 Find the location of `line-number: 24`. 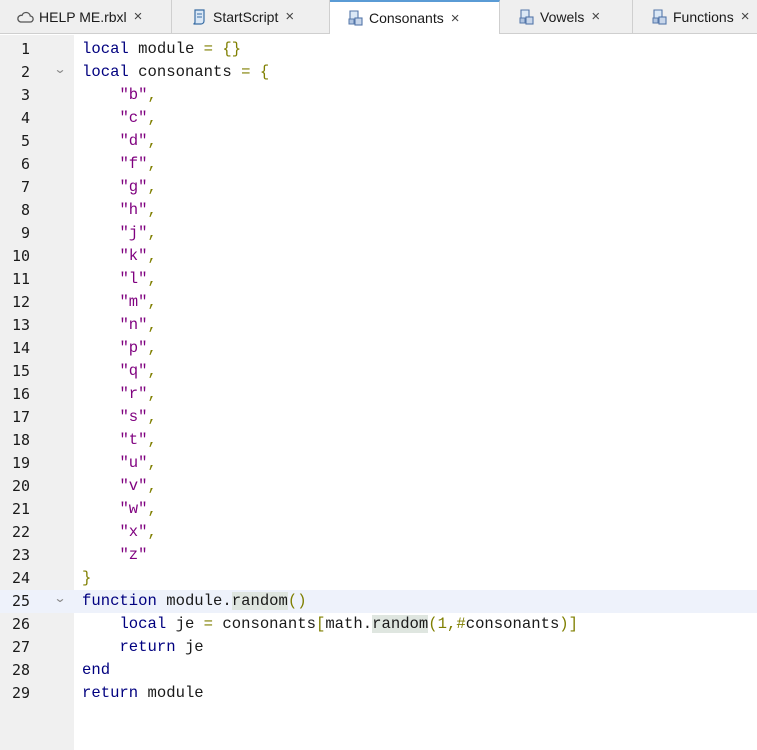

line-number: 24 is located at coordinates (20, 578).